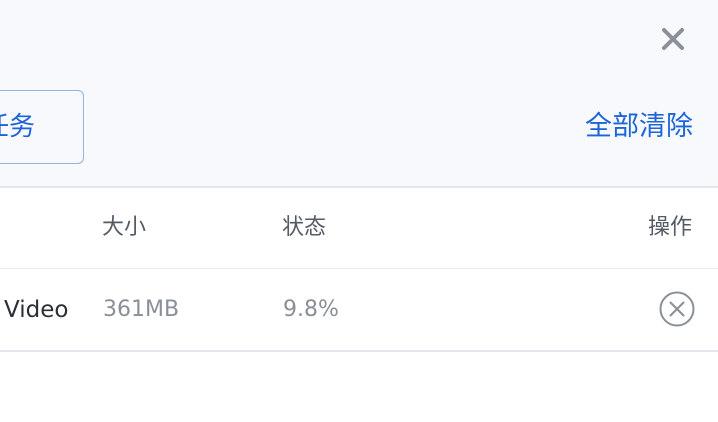 The image size is (718, 422). What do you see at coordinates (311, 309) in the screenshot?
I see `row-status: 9.8%` at bounding box center [311, 309].